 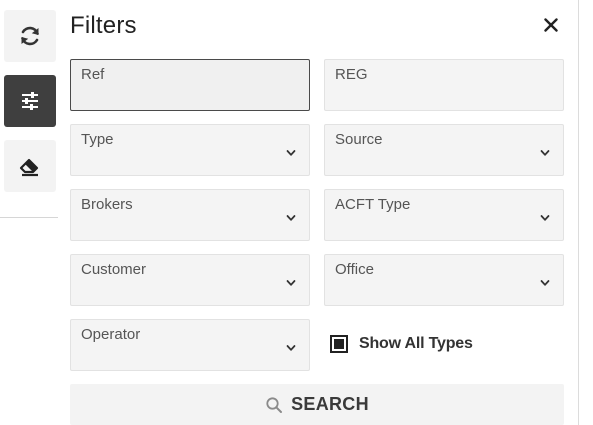 What do you see at coordinates (444, 150) in the screenshot?
I see `source-select: Source` at bounding box center [444, 150].